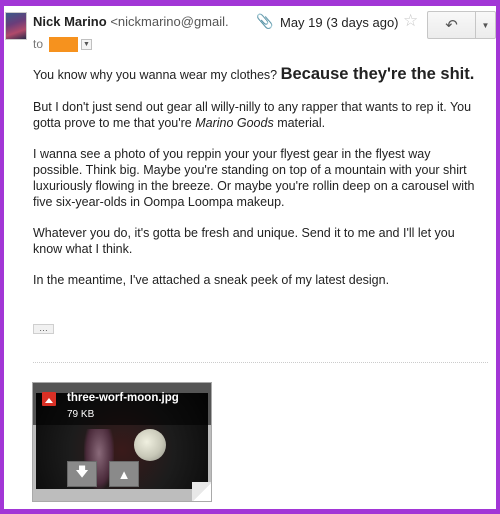 The width and height of the screenshot is (500, 514). I want to click on attachment-size: 79 KB, so click(81, 414).